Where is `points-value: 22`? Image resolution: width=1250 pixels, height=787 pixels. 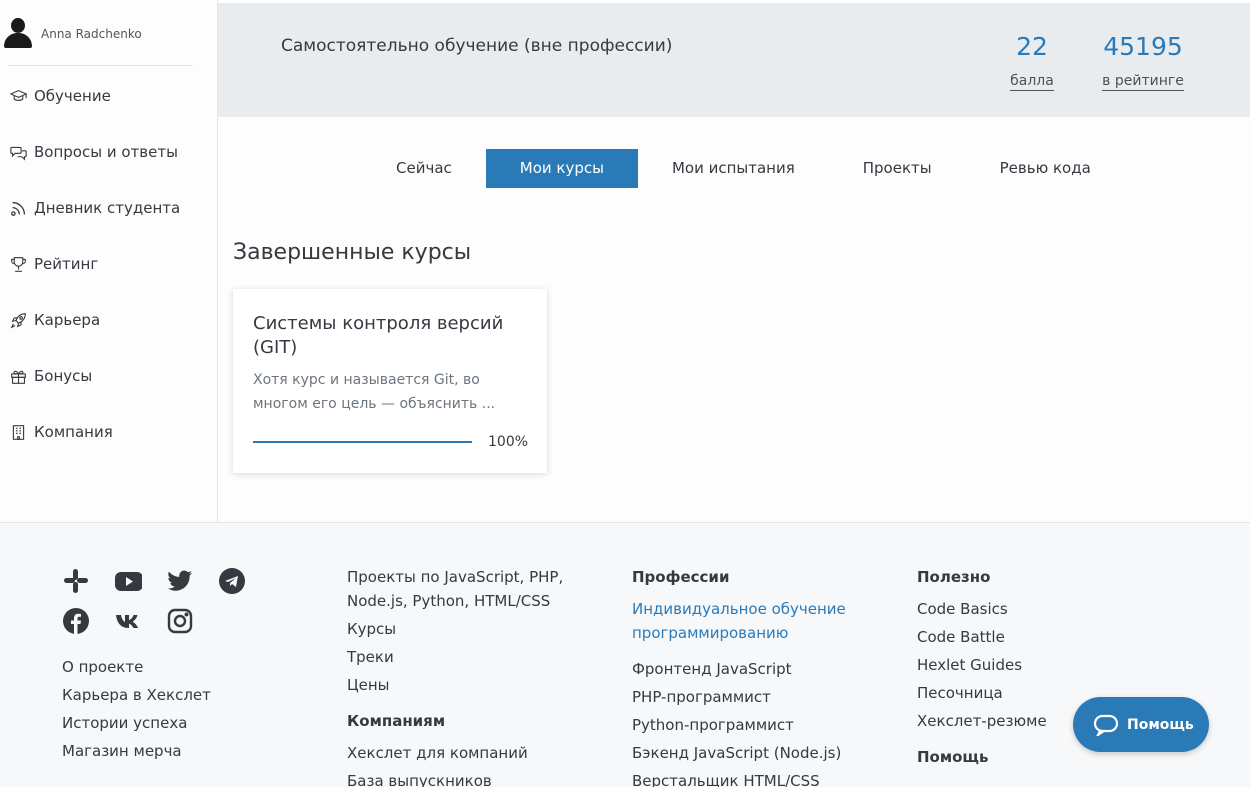 points-value: 22 is located at coordinates (1032, 46).